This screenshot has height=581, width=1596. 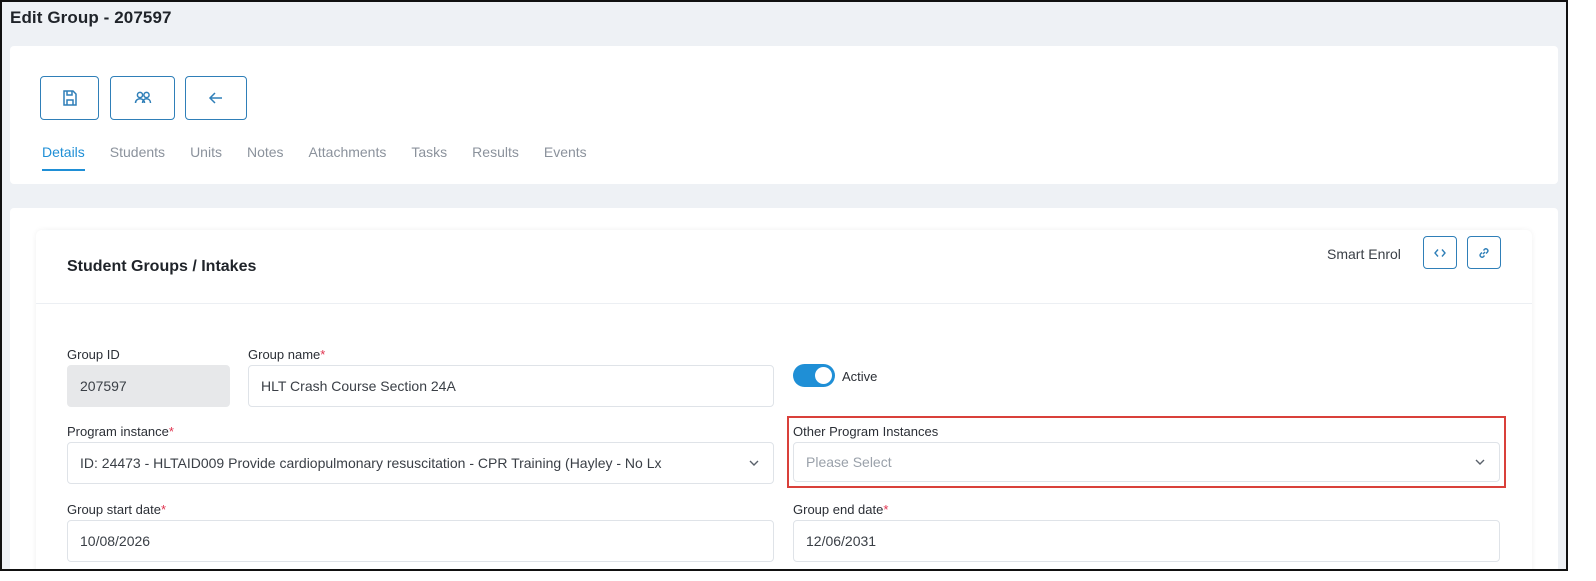 I want to click on smart-enrol-label: Smart Enrol, so click(x=1364, y=254).